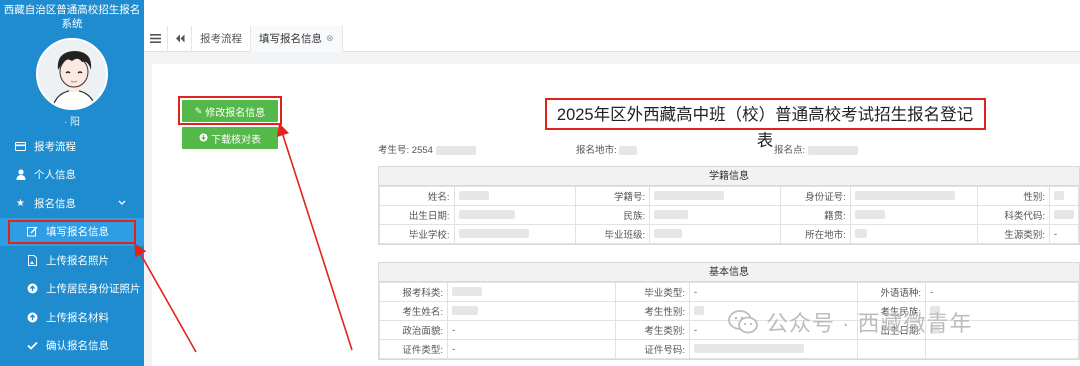 This screenshot has height=366, width=1080. What do you see at coordinates (869, 323) in the screenshot?
I see `watermark-text: 公众号 · 西藏微青年` at bounding box center [869, 323].